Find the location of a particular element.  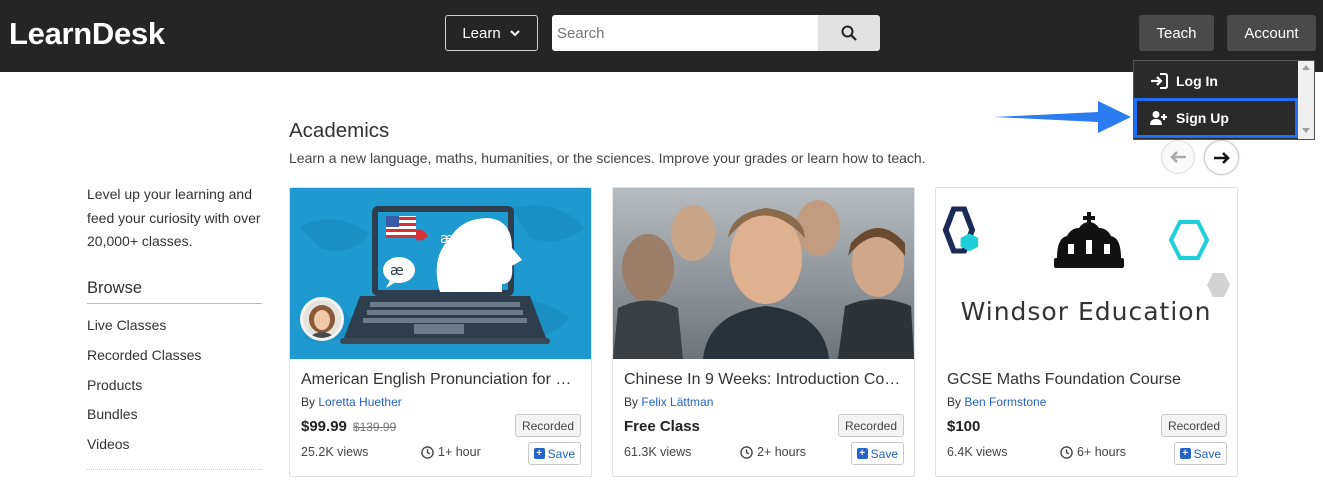

course-price: $100 is located at coordinates (963, 426).